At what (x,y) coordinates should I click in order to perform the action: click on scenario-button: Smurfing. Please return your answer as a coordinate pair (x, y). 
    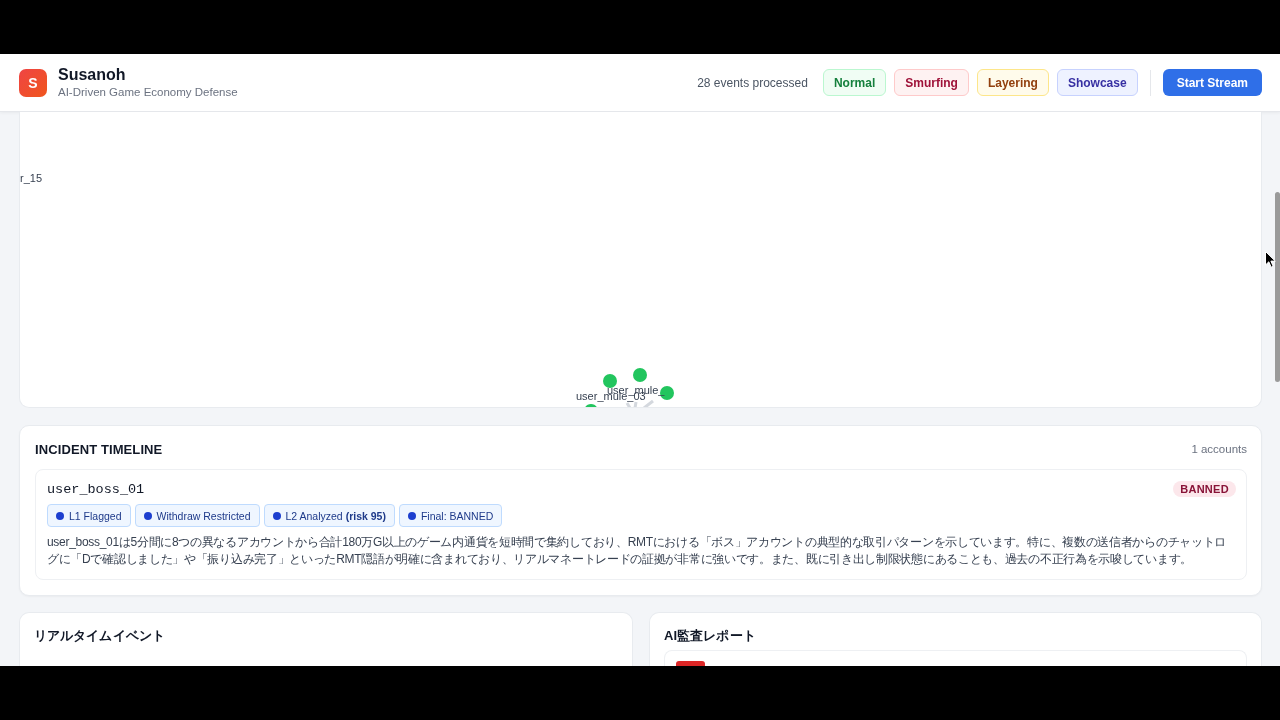
    Looking at the image, I should click on (931, 82).